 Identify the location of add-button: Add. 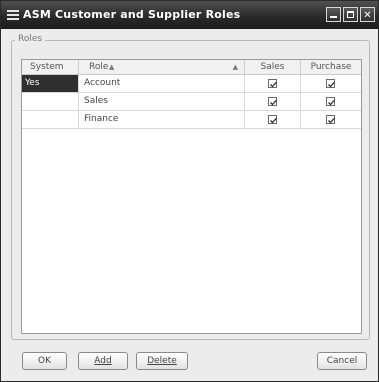
(103, 361).